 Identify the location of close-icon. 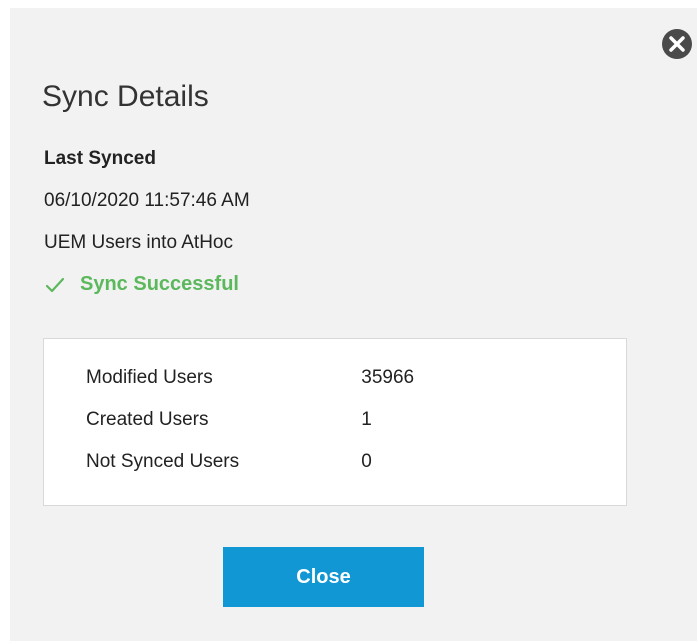
(677, 44).